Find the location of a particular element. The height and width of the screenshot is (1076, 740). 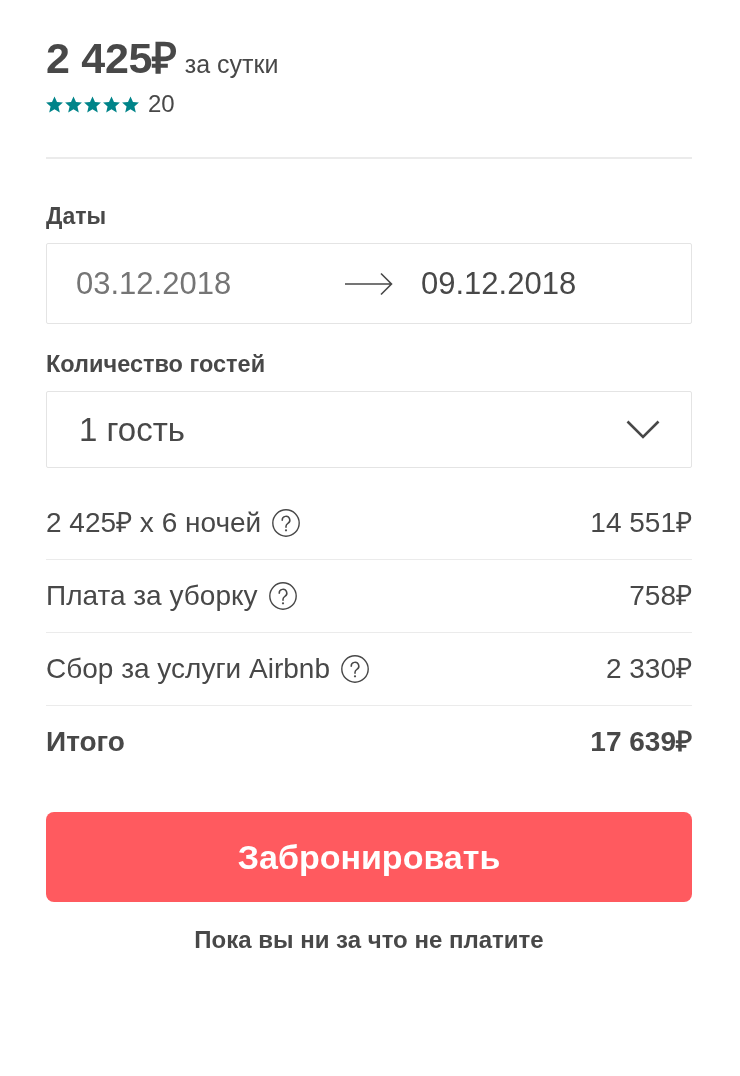

fee-label: Плата за уборку is located at coordinates (152, 596).